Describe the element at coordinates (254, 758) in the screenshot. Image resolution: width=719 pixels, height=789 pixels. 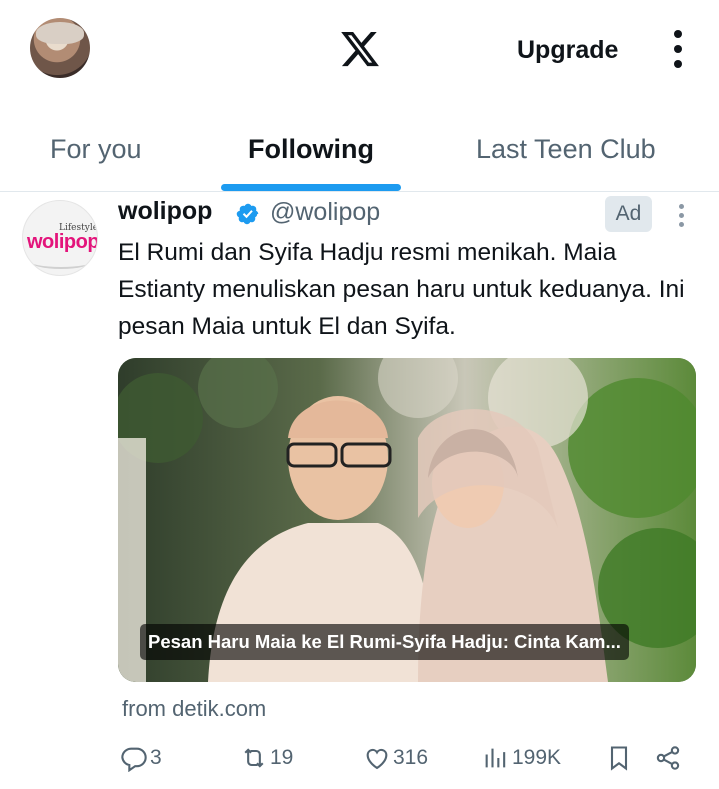
I see `repost-icon` at that location.